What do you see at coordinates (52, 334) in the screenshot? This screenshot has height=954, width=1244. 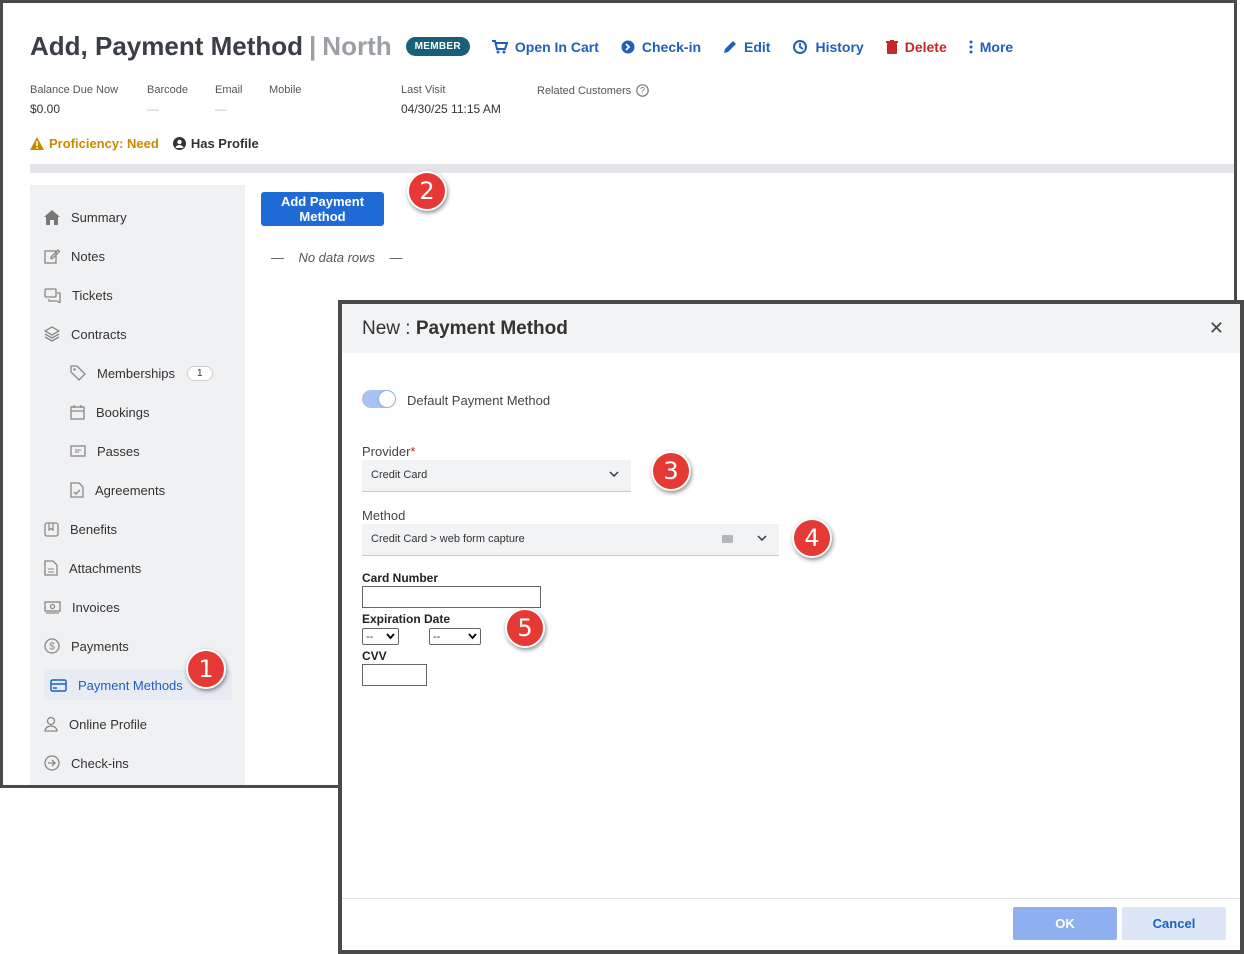 I see `layers-icon` at bounding box center [52, 334].